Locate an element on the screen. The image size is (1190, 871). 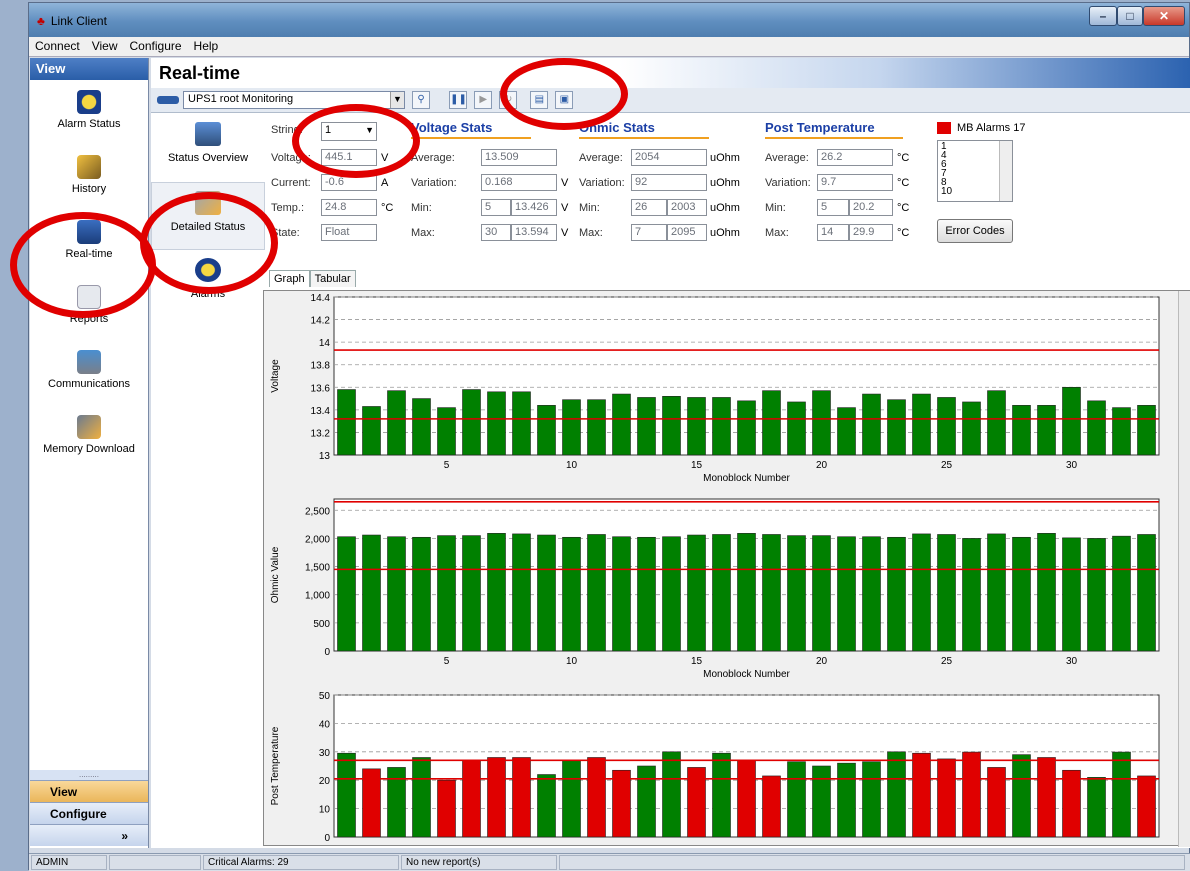
menu-configure: Configure is located at coordinates (156, 46).